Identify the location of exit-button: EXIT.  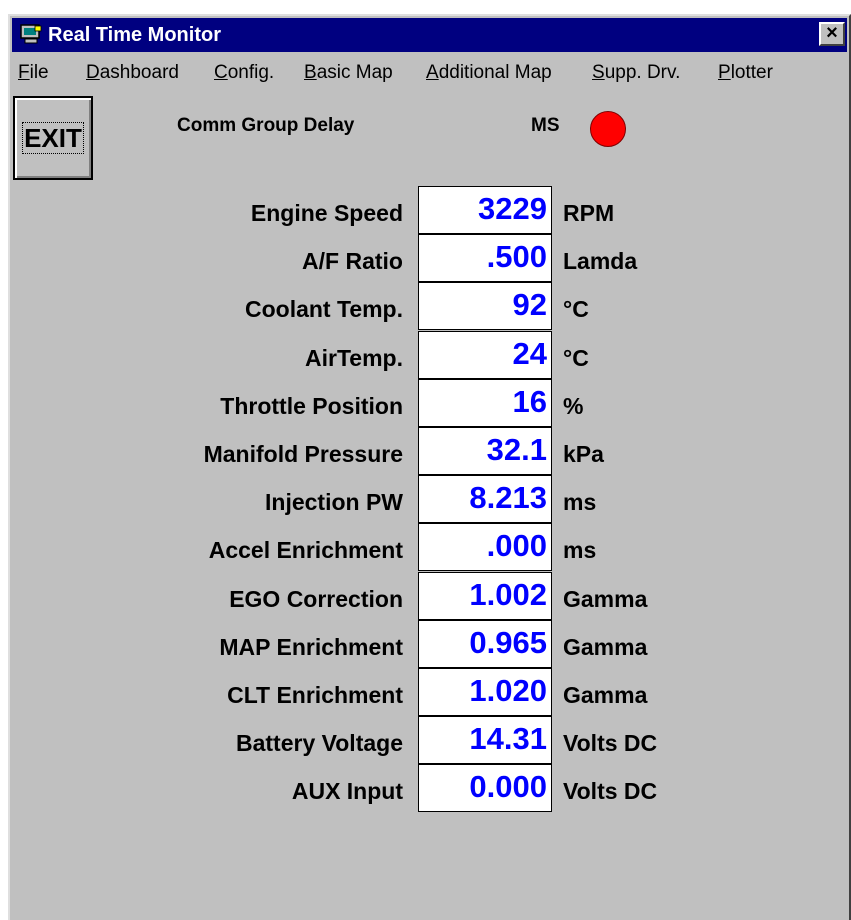
(53, 138).